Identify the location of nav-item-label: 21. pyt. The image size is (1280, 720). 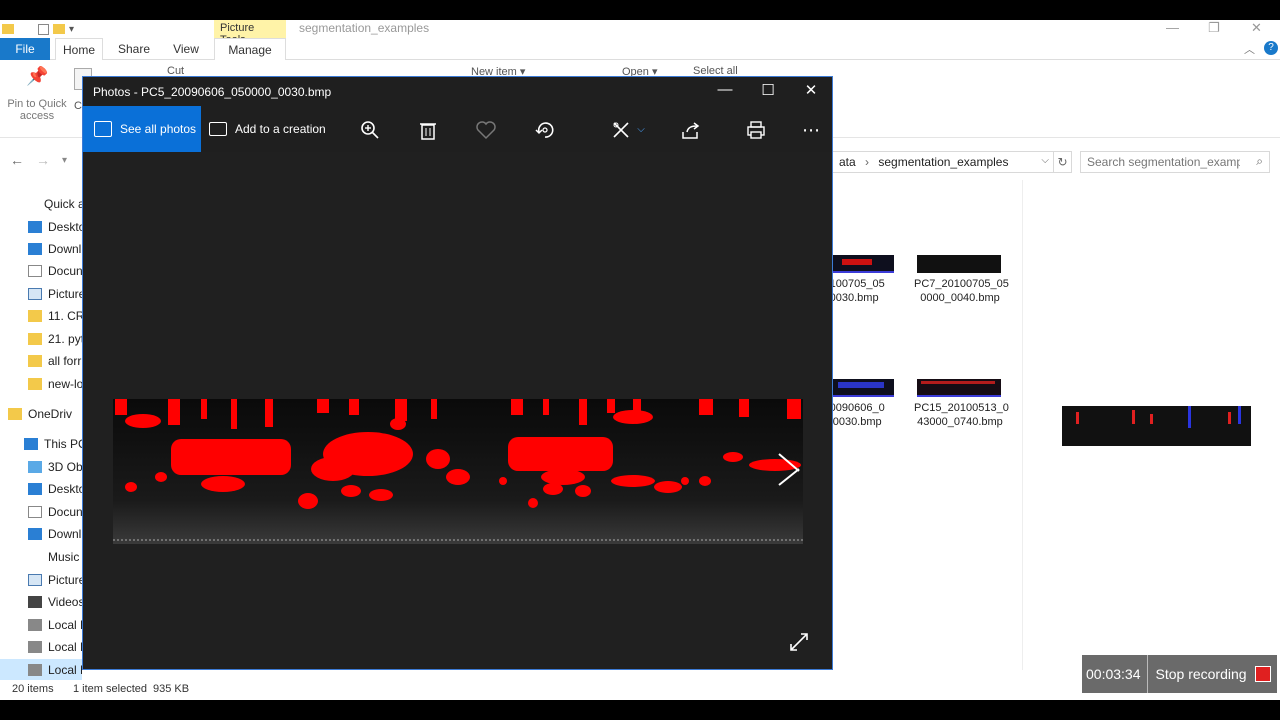
(65, 339).